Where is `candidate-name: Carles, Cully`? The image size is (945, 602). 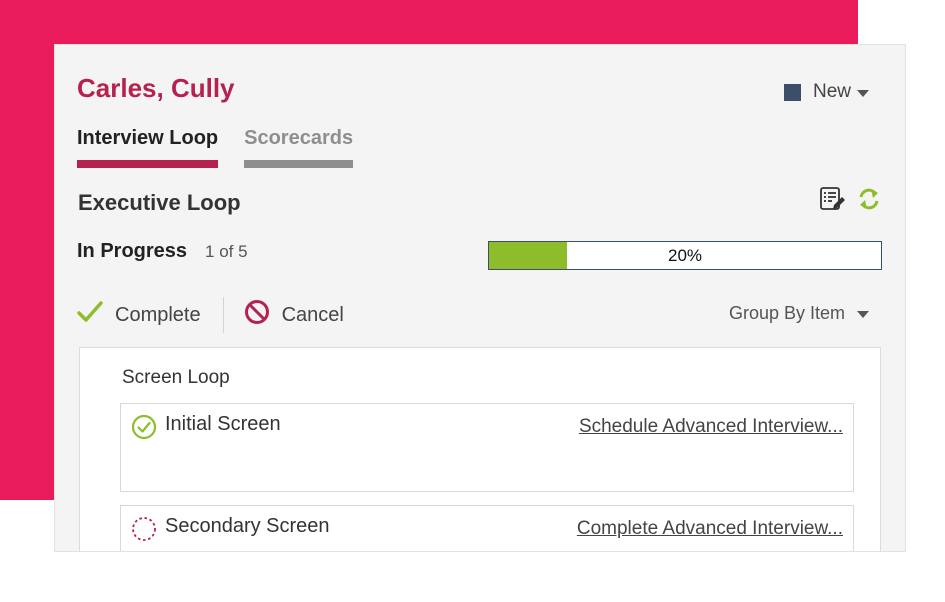
candidate-name: Carles, Cully is located at coordinates (156, 88).